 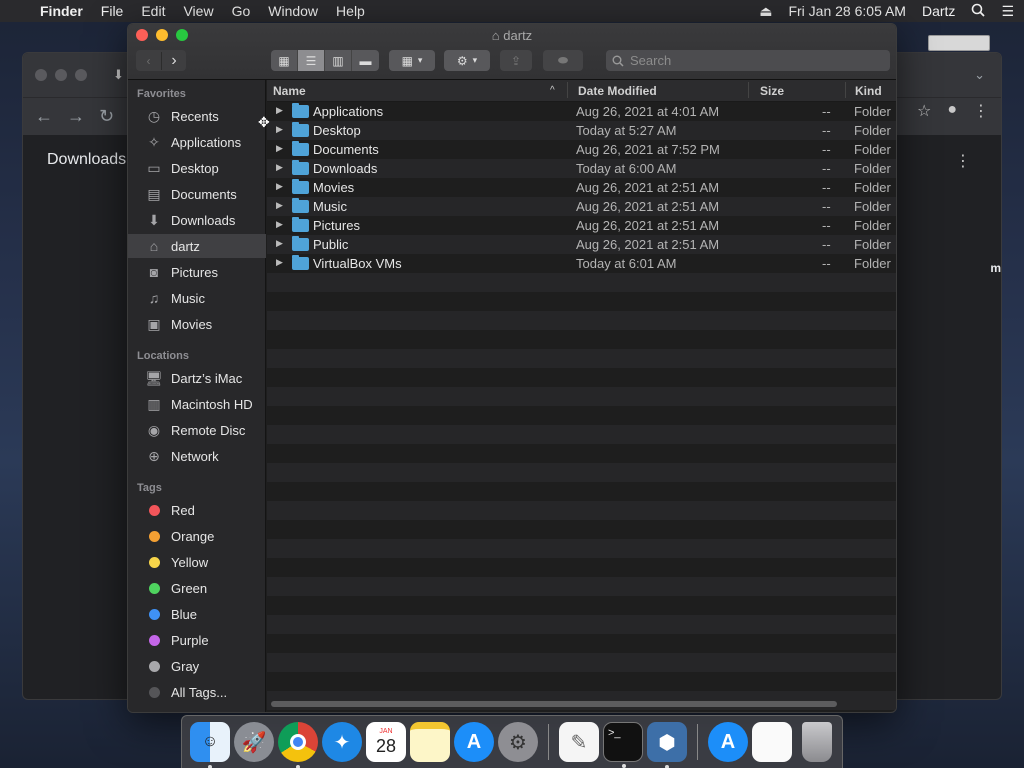 I want to click on downloads-menu-icon: ⋮, so click(x=963, y=161).